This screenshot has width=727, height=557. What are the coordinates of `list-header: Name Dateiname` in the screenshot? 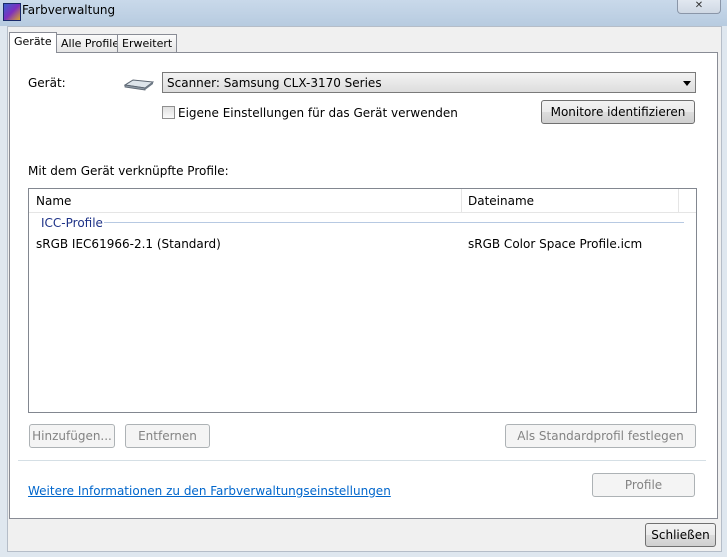 It's located at (362, 201).